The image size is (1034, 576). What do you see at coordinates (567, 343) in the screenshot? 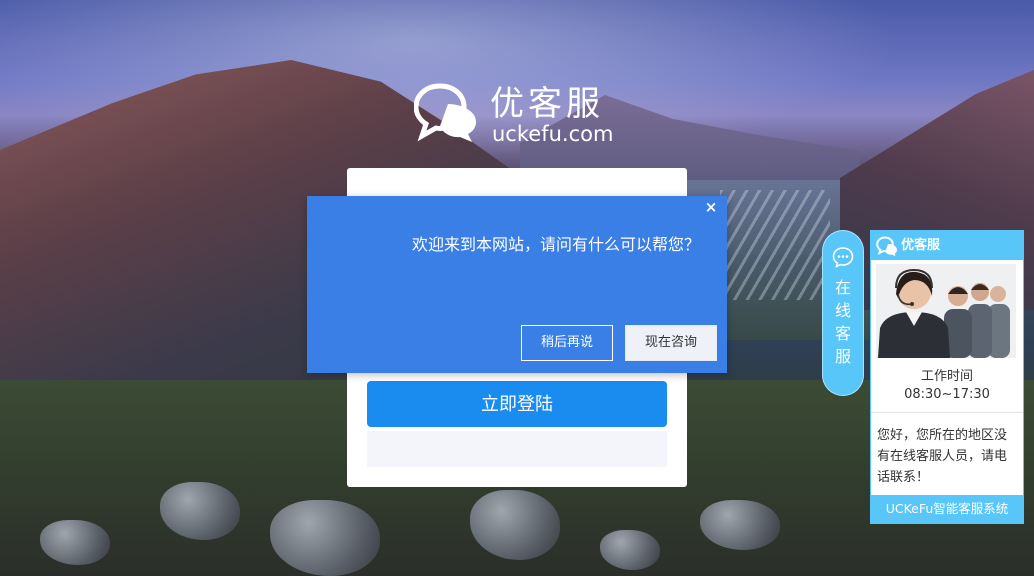
I see `later-button: 稍后再说` at bounding box center [567, 343].